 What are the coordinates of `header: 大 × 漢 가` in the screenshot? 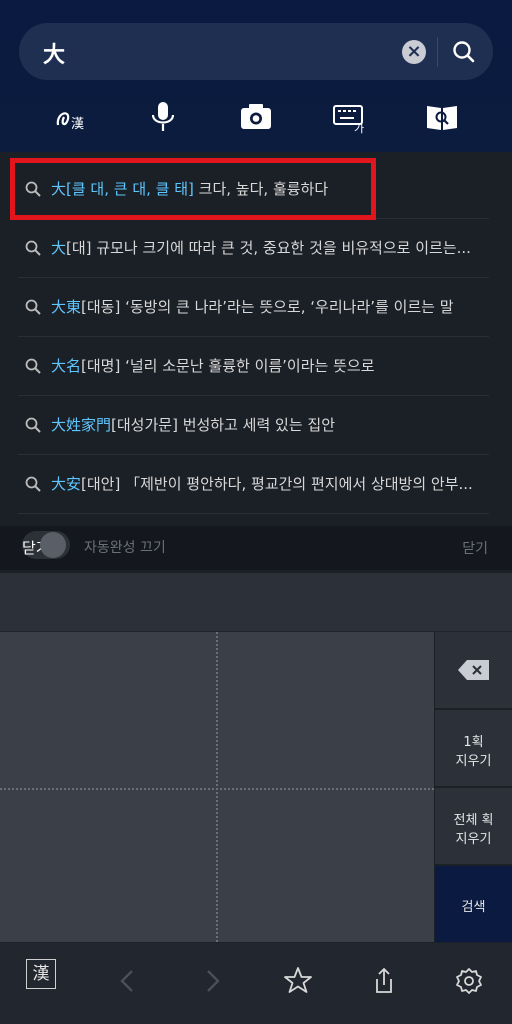 It's located at (256, 76).